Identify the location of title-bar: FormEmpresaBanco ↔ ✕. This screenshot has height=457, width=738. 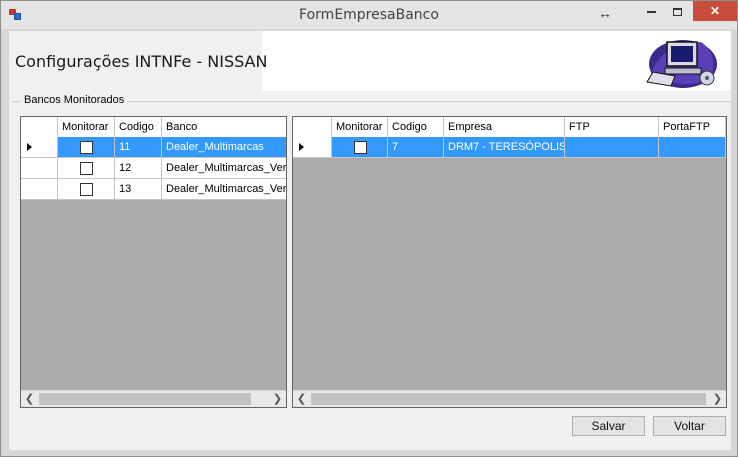
(369, 15).